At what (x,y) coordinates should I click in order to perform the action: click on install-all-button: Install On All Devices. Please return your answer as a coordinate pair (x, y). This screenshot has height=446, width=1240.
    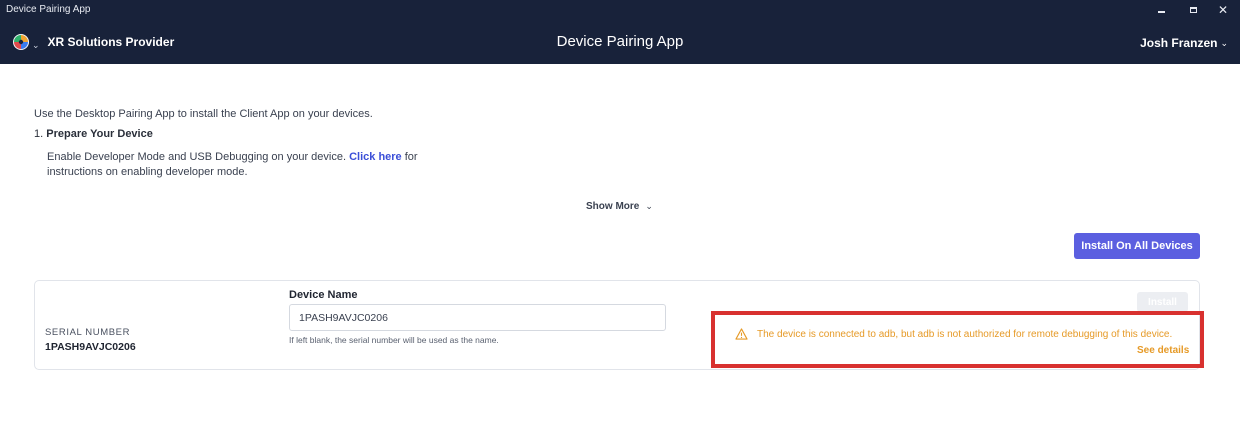
    Looking at the image, I should click on (1137, 246).